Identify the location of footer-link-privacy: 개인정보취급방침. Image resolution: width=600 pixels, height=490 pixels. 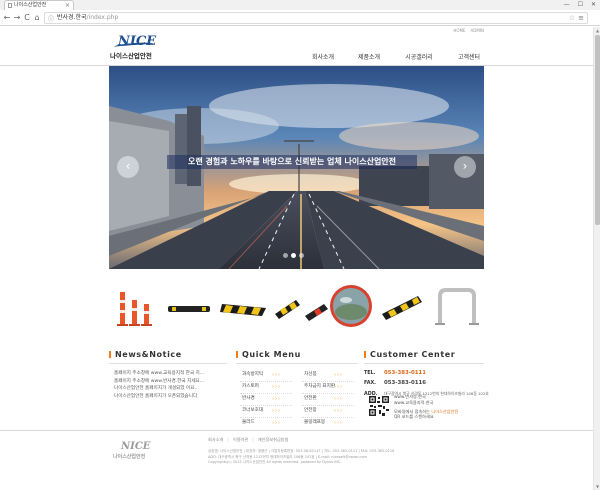
(273, 440).